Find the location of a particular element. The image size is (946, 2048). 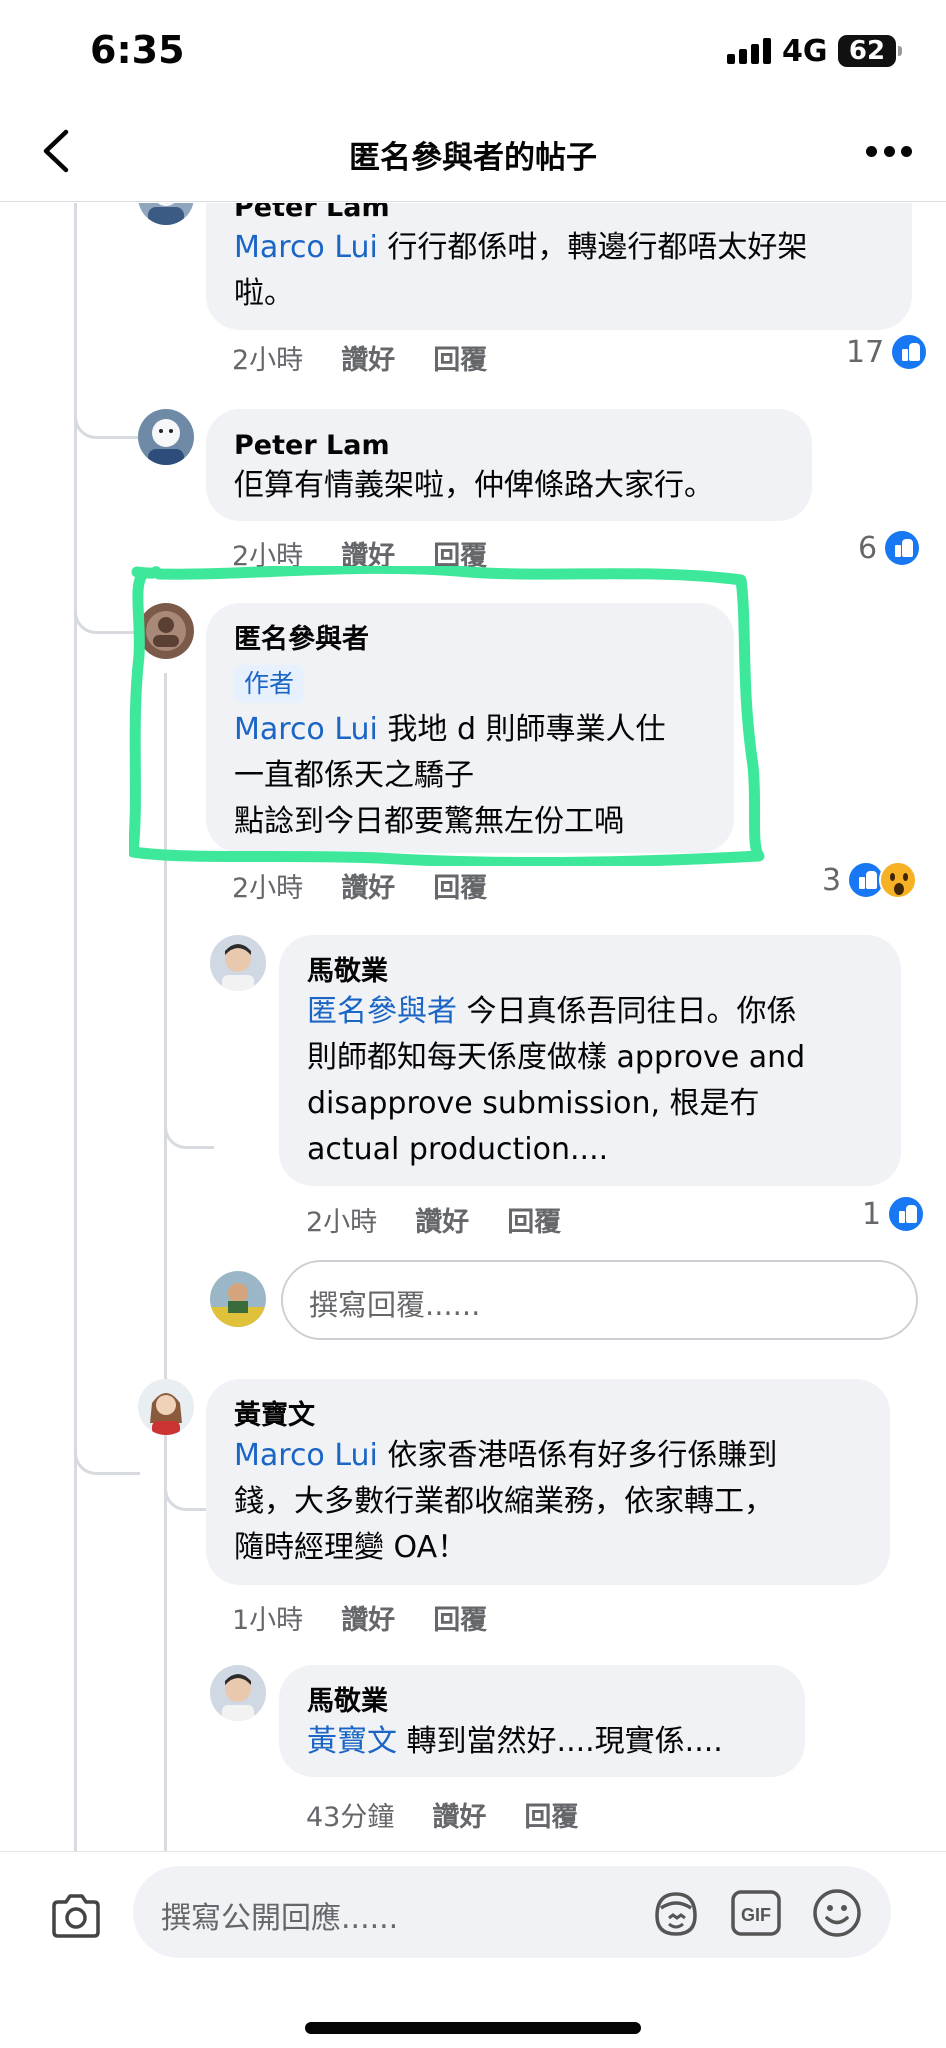

reaction-count: 1 is located at coordinates (894, 1214).